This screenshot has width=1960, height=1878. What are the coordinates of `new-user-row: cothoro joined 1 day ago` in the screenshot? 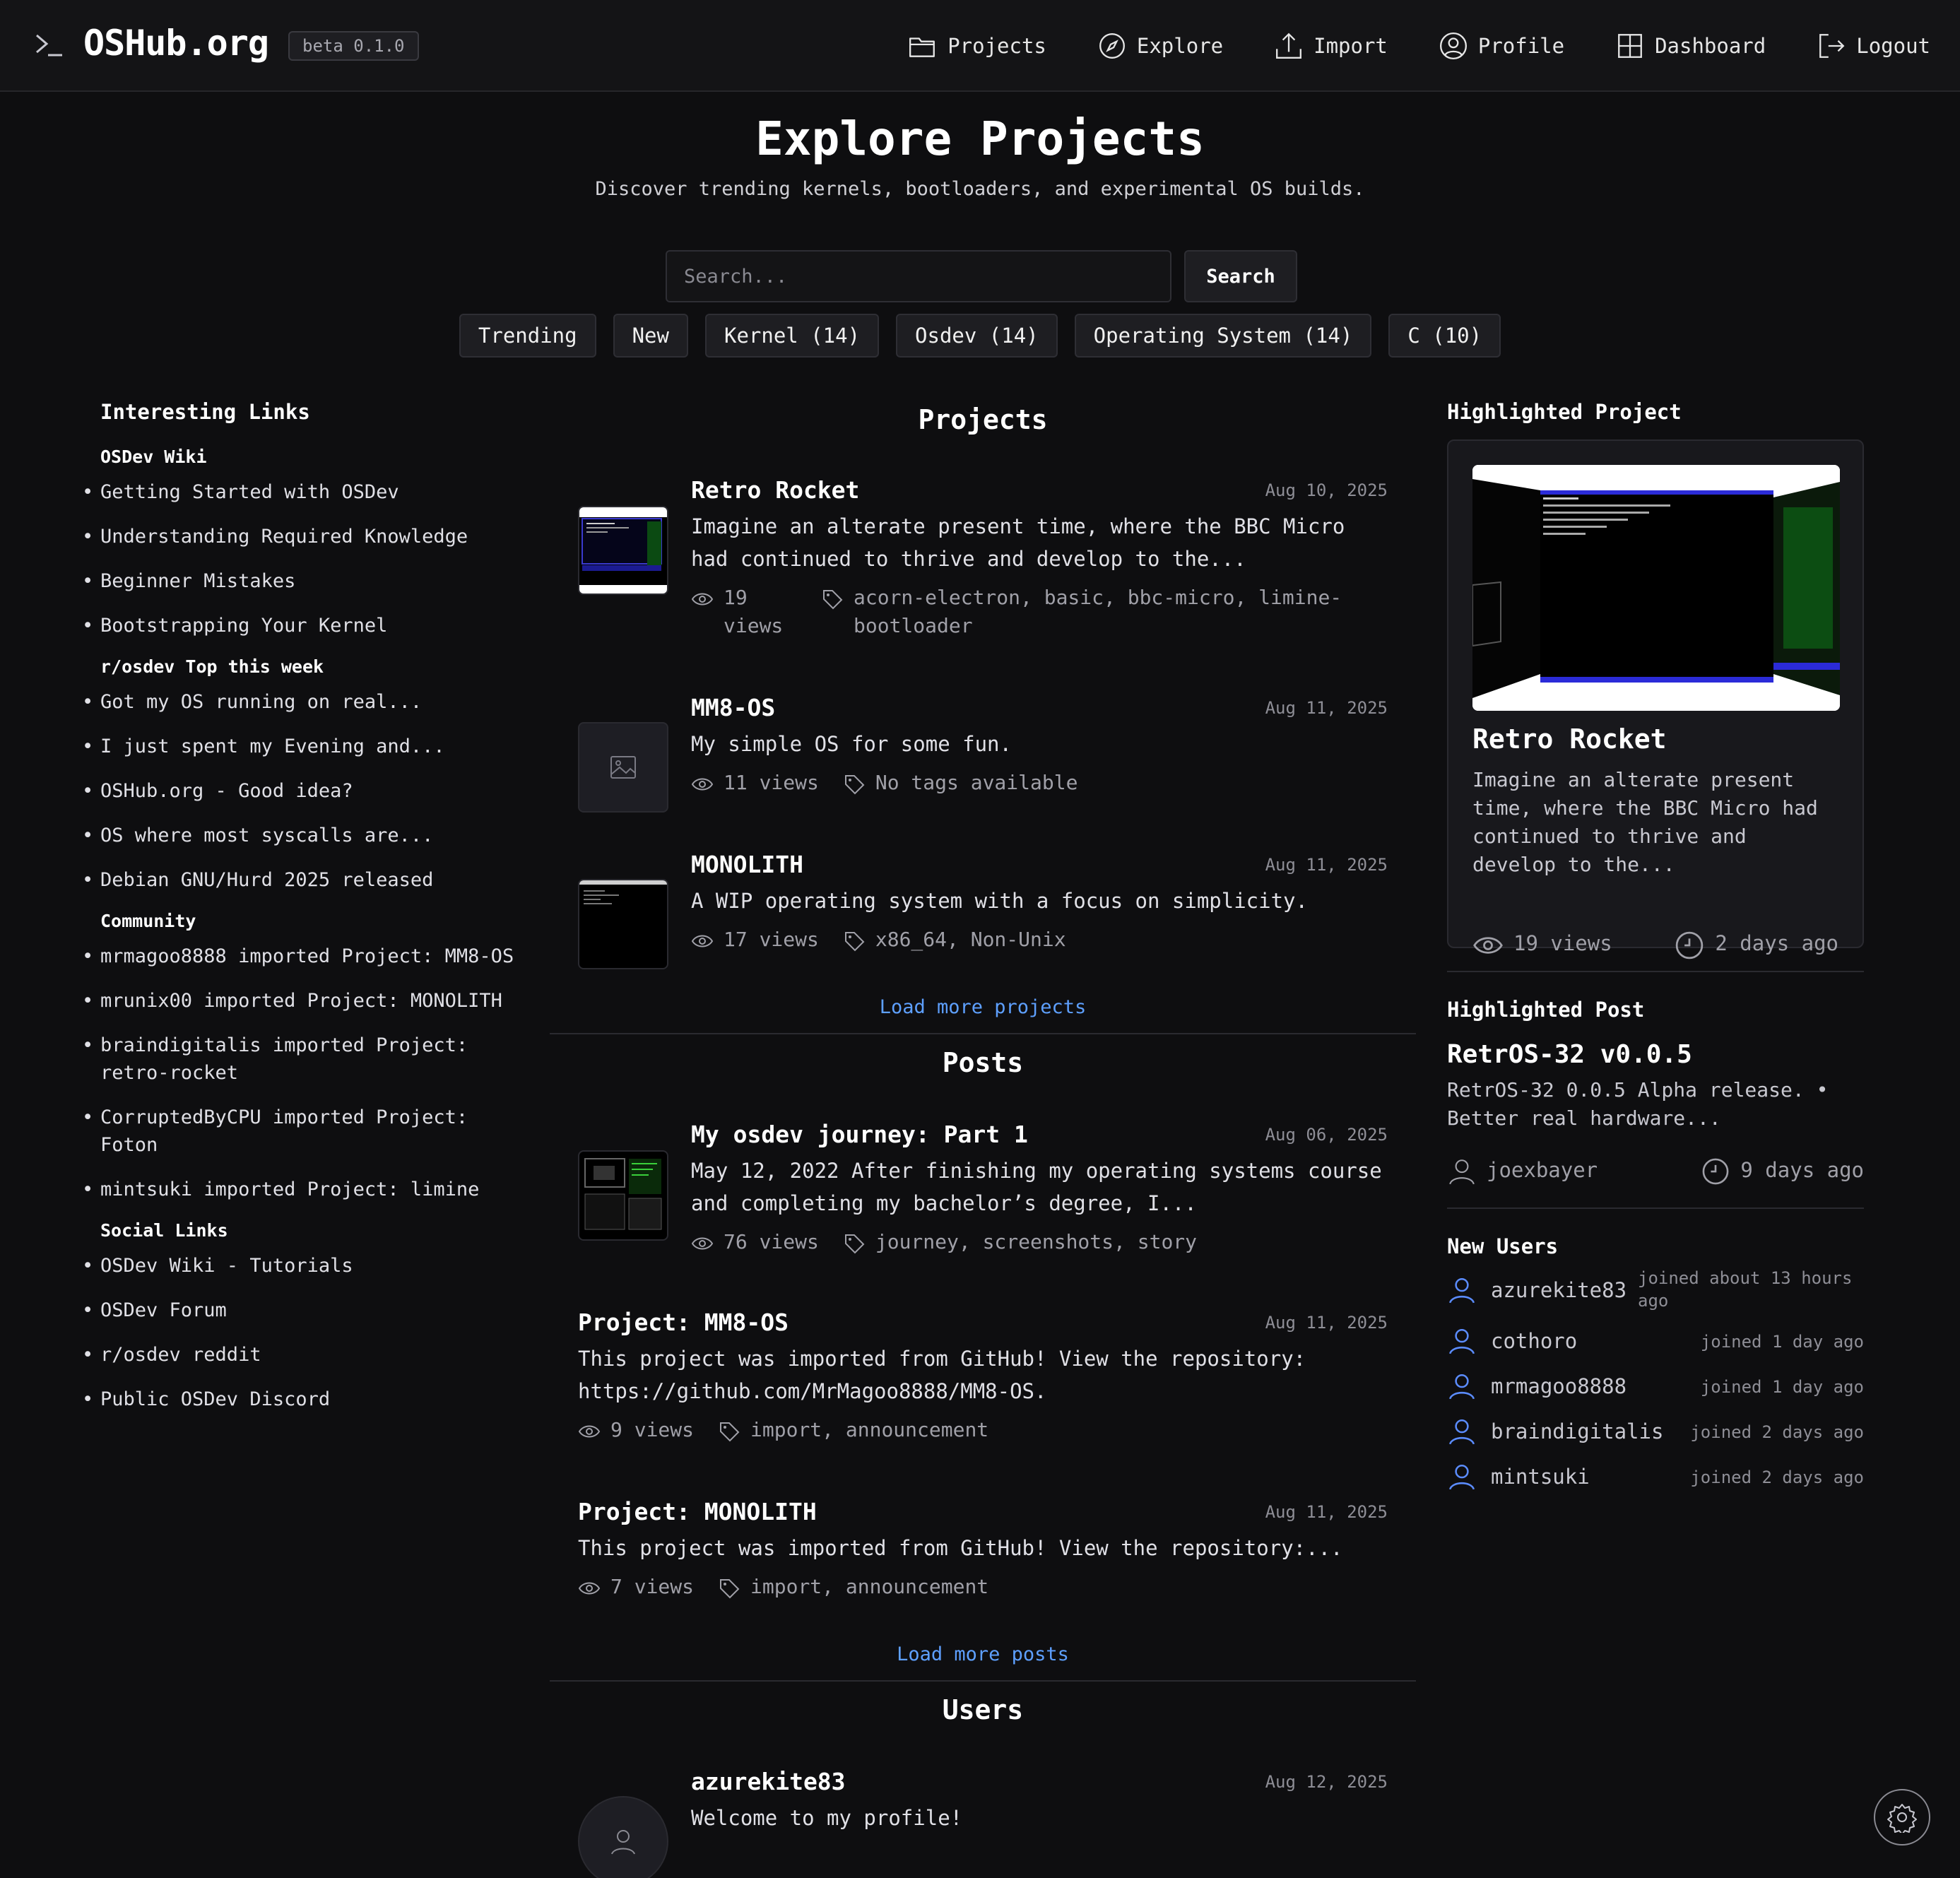 It's located at (1655, 1348).